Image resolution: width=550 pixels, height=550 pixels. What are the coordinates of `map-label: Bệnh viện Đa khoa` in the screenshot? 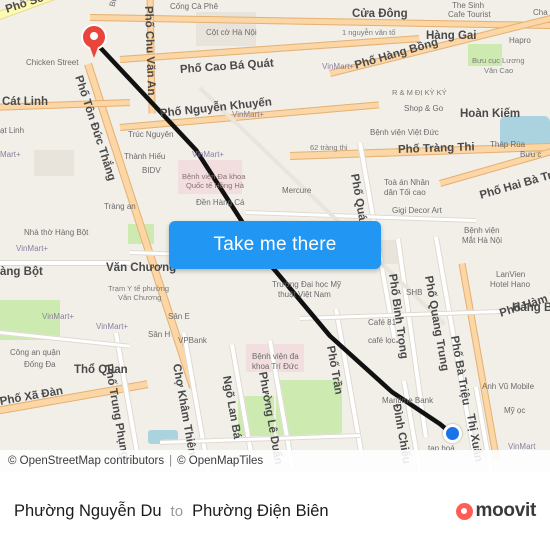 It's located at (214, 176).